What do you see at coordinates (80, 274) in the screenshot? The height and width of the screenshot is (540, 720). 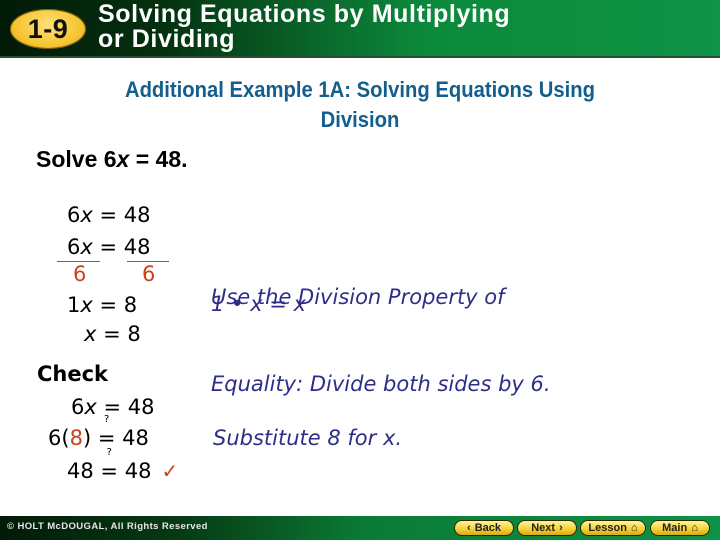 I see `divisor-left: 6` at bounding box center [80, 274].